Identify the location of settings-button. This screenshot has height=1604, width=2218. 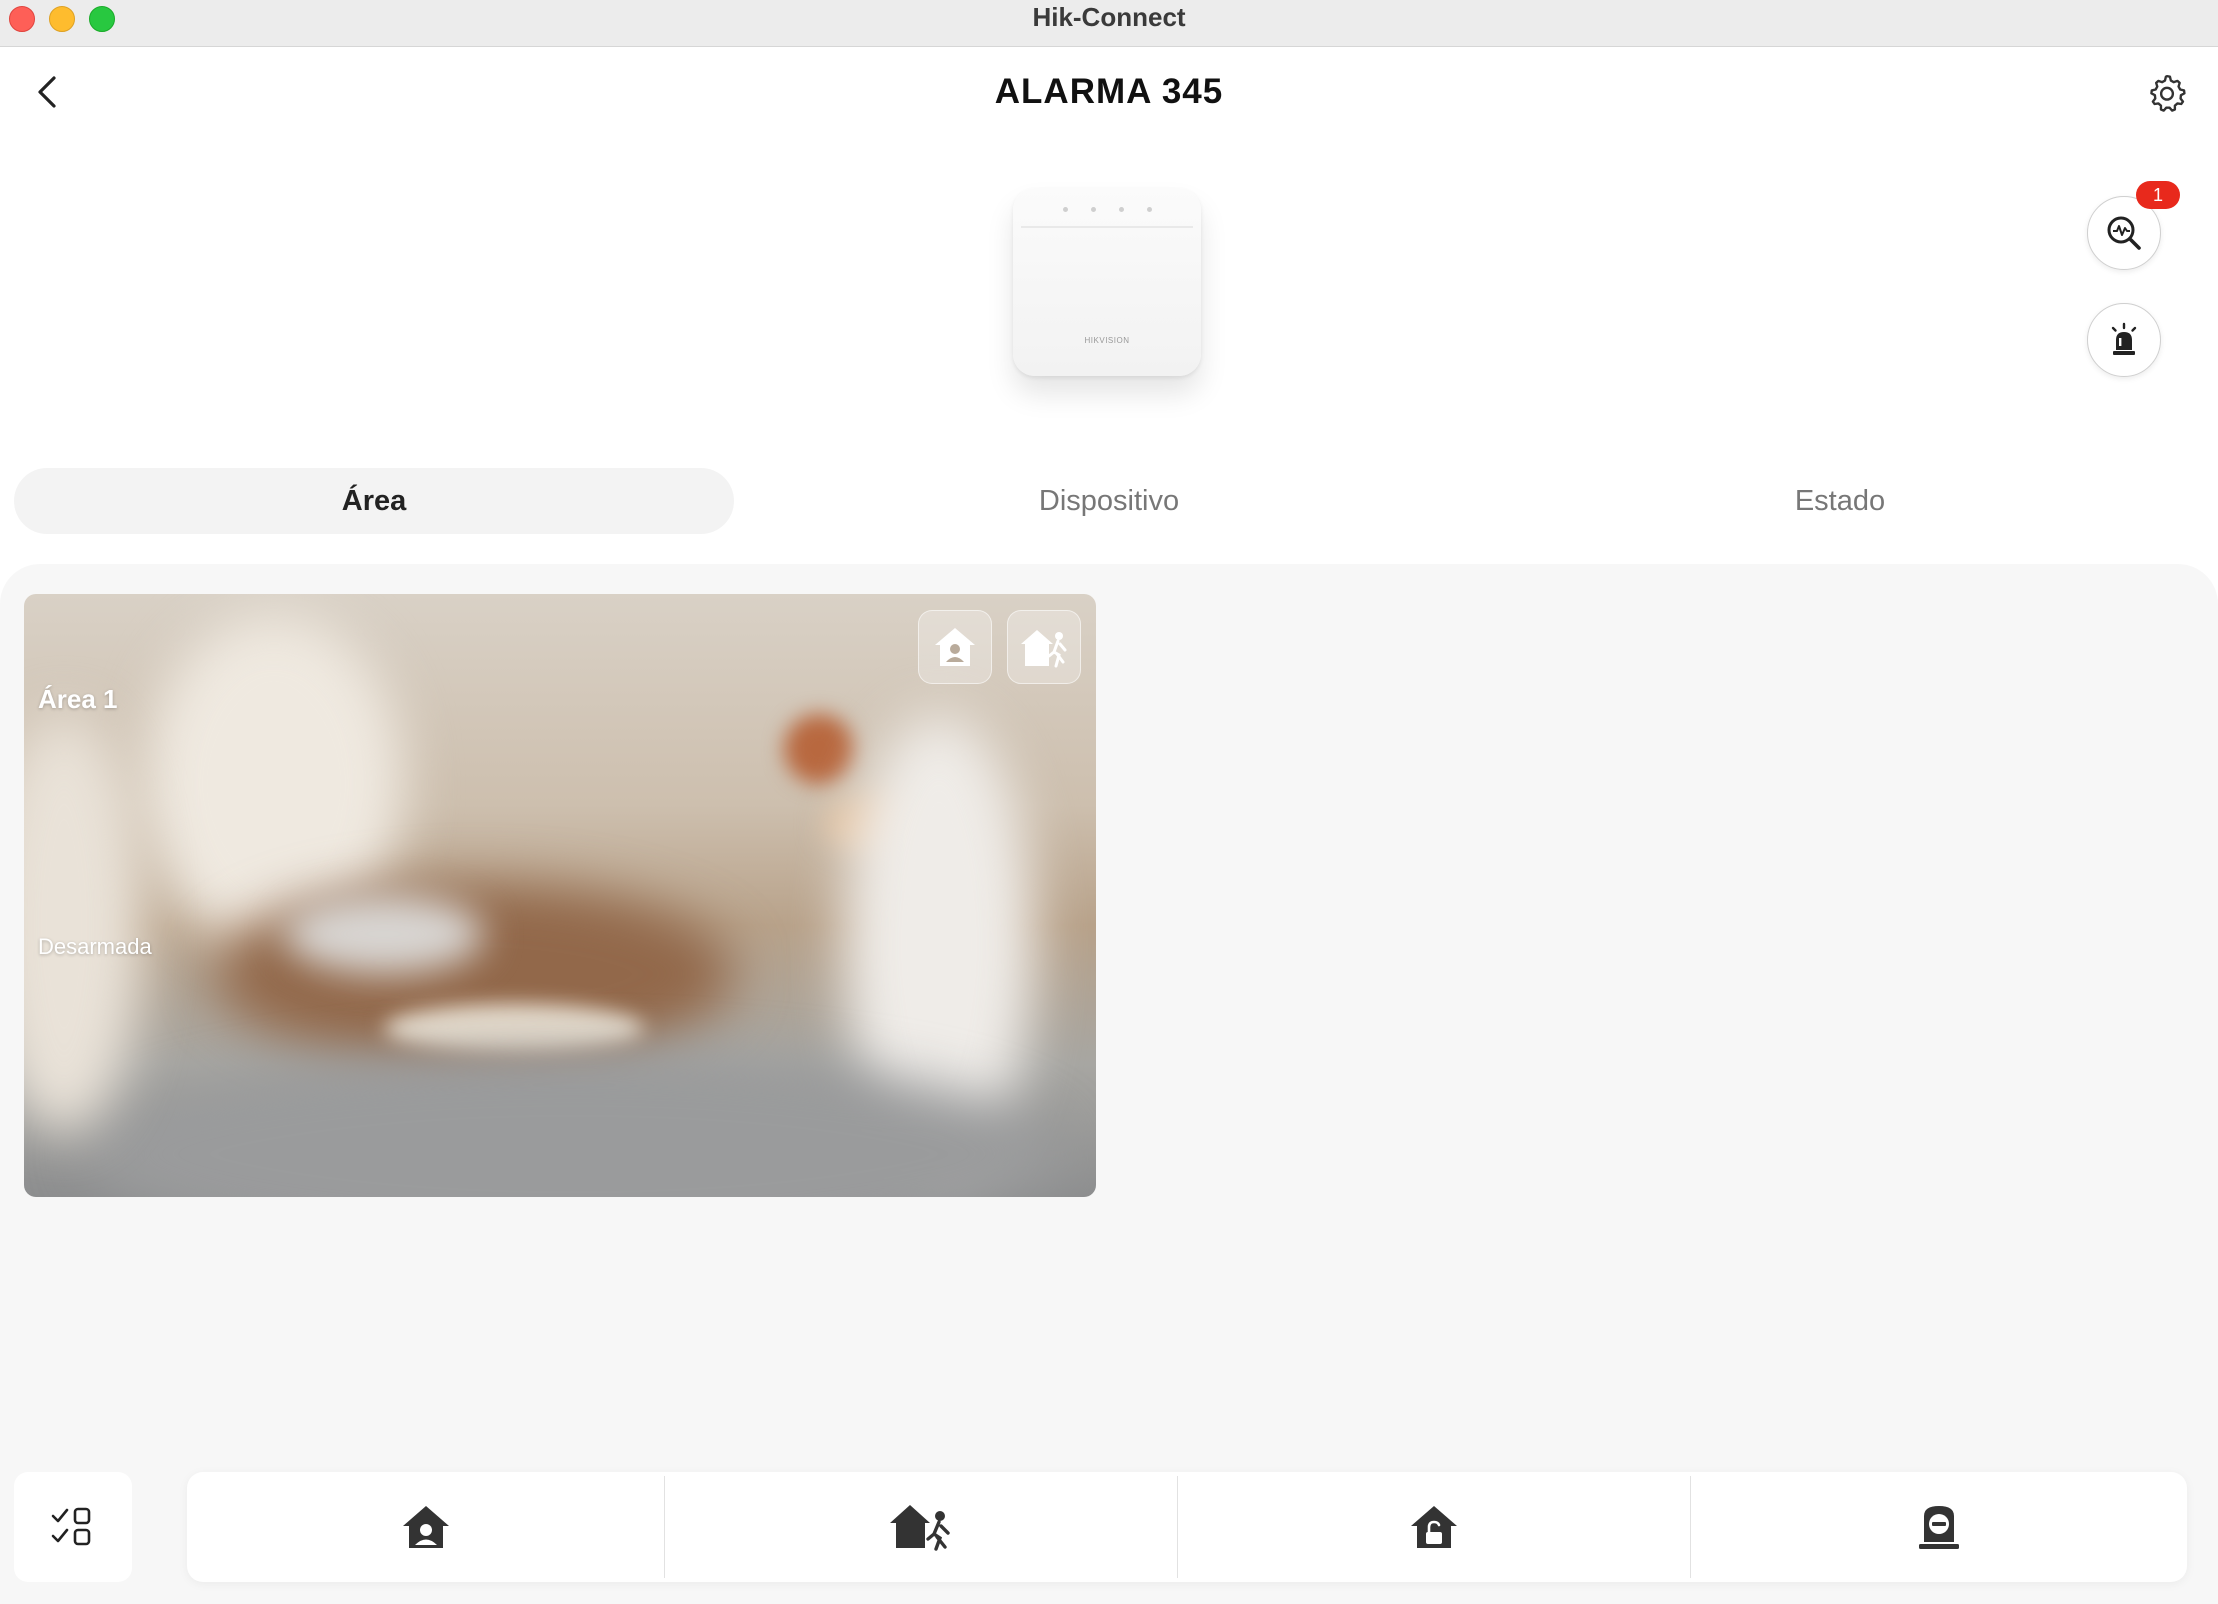
(2167, 93).